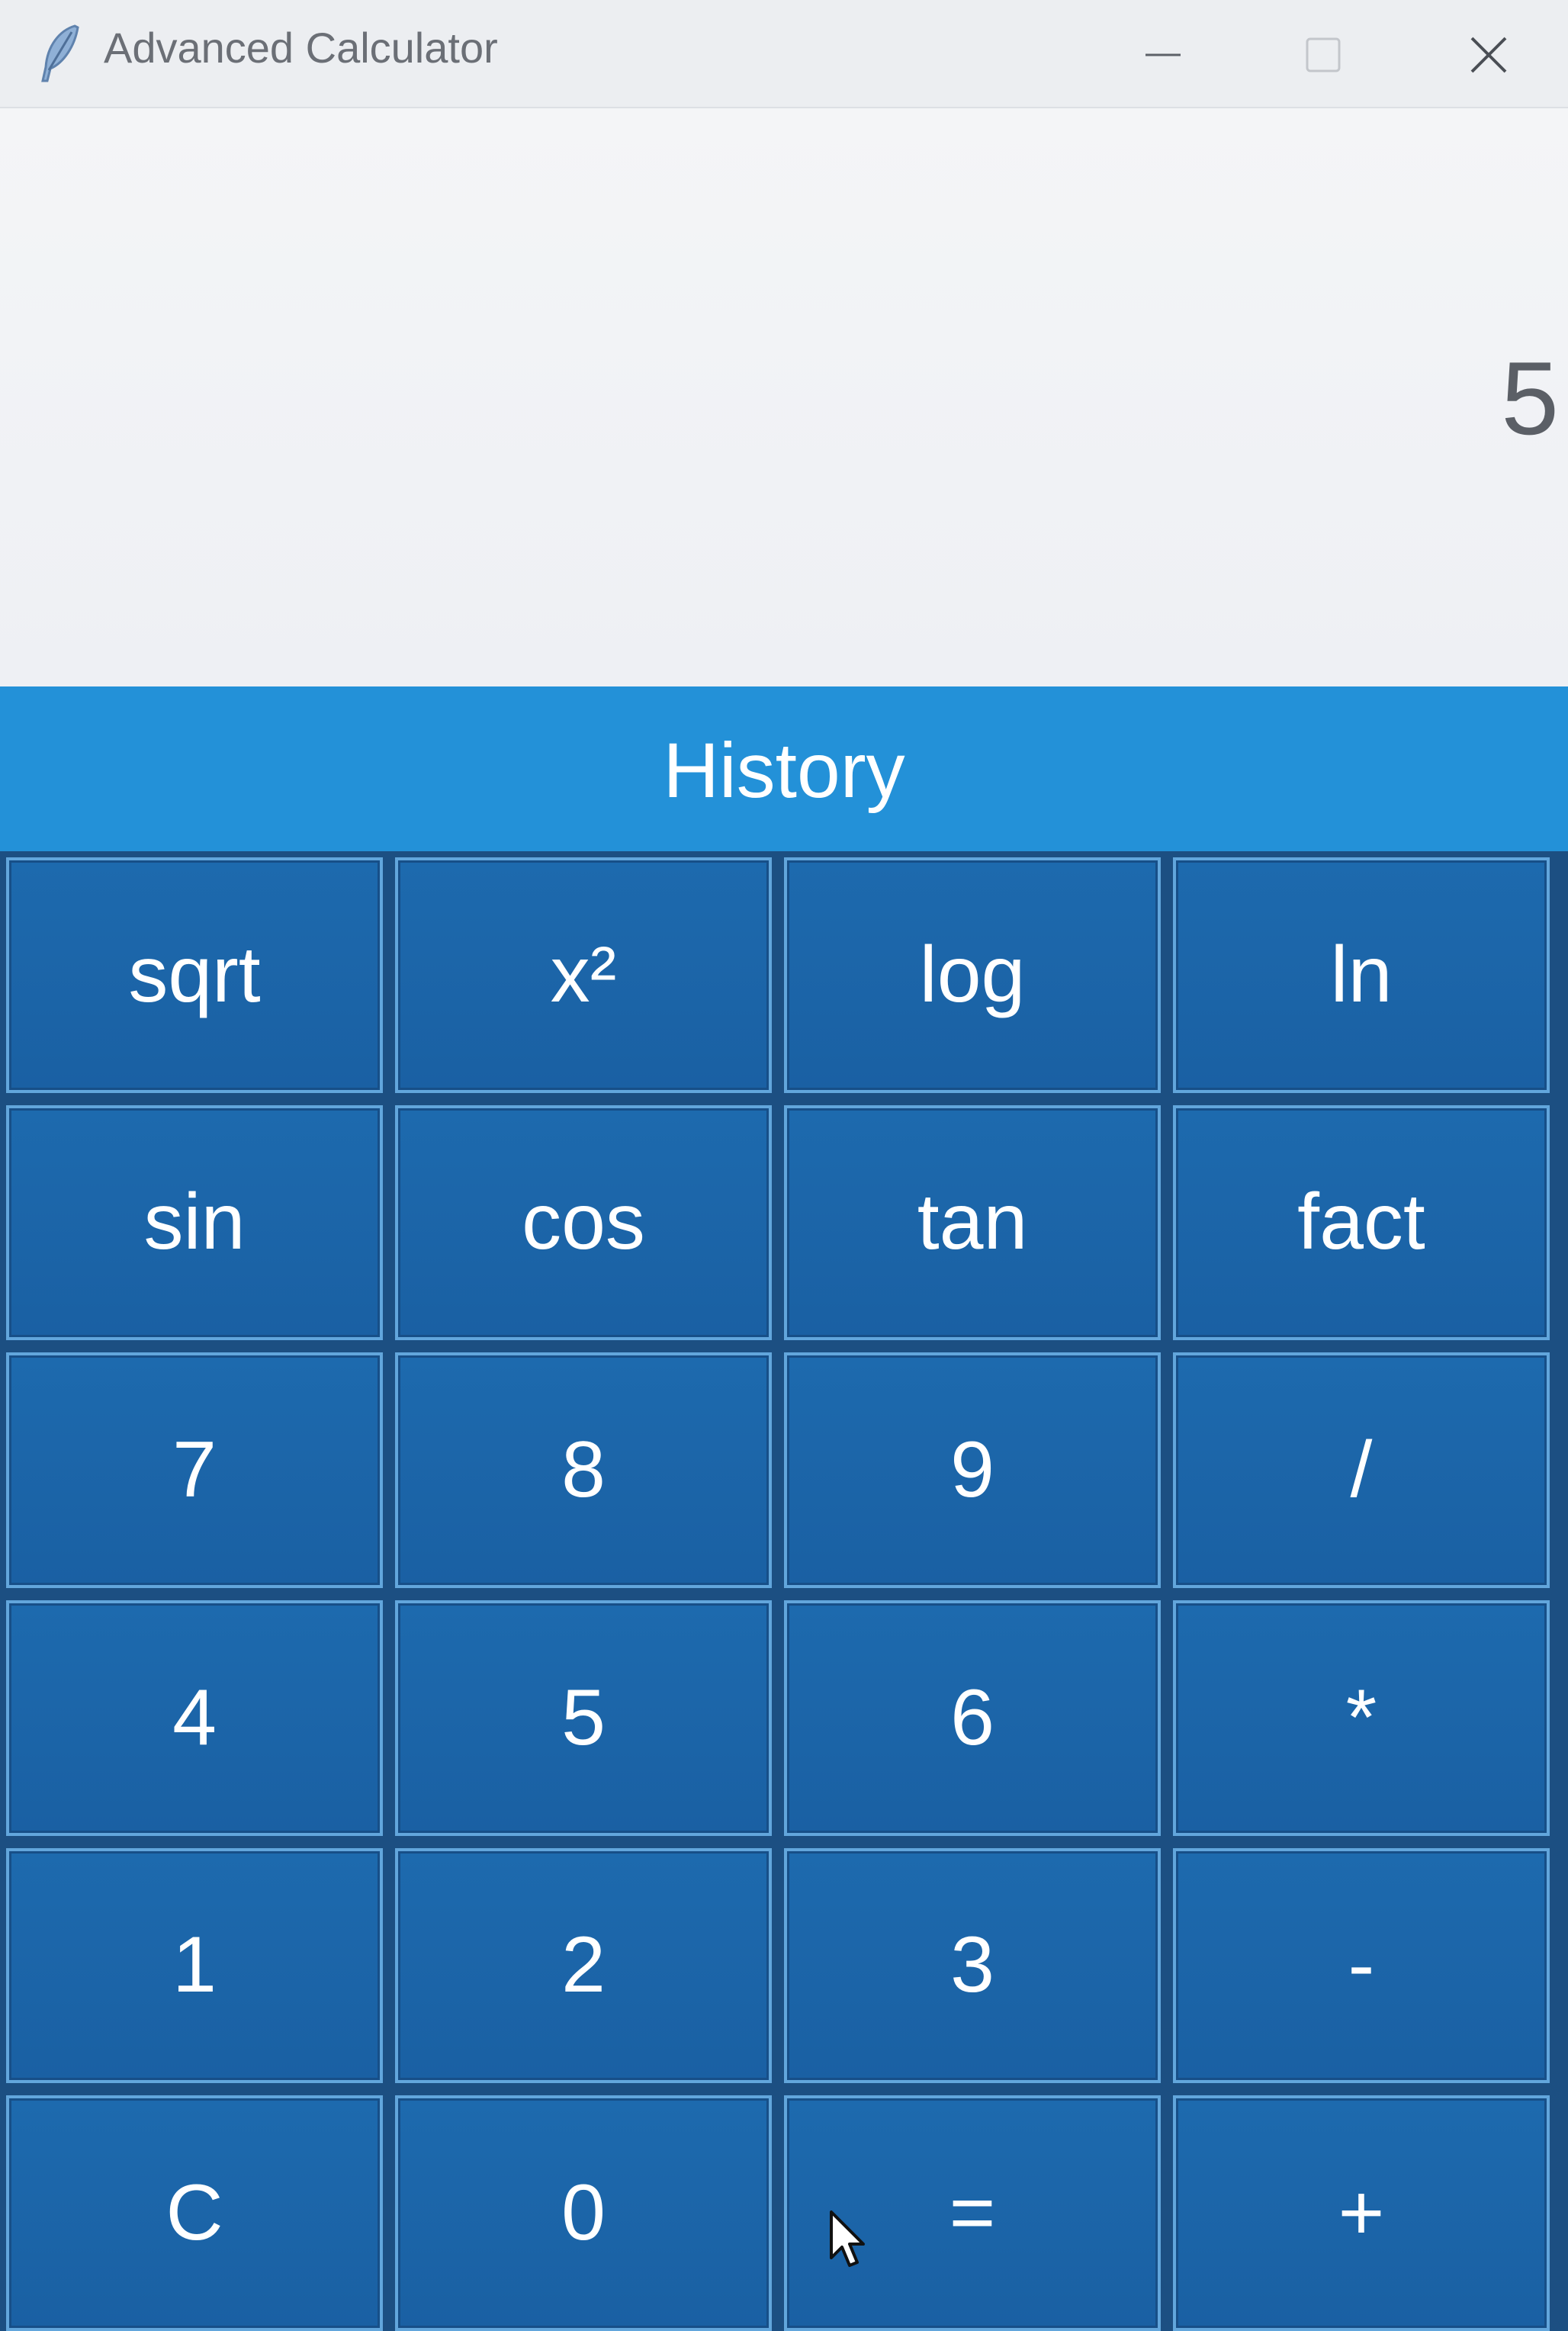  What do you see at coordinates (972, 1965) in the screenshot?
I see `digit-3-button: 3` at bounding box center [972, 1965].